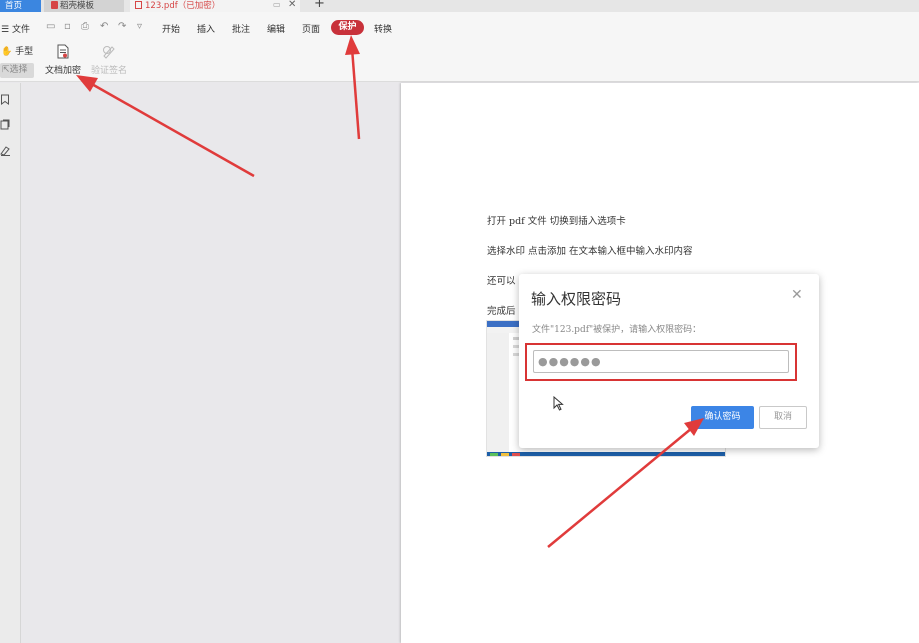 The width and height of the screenshot is (919, 643). I want to click on daoke-logo-icon, so click(54, 5).